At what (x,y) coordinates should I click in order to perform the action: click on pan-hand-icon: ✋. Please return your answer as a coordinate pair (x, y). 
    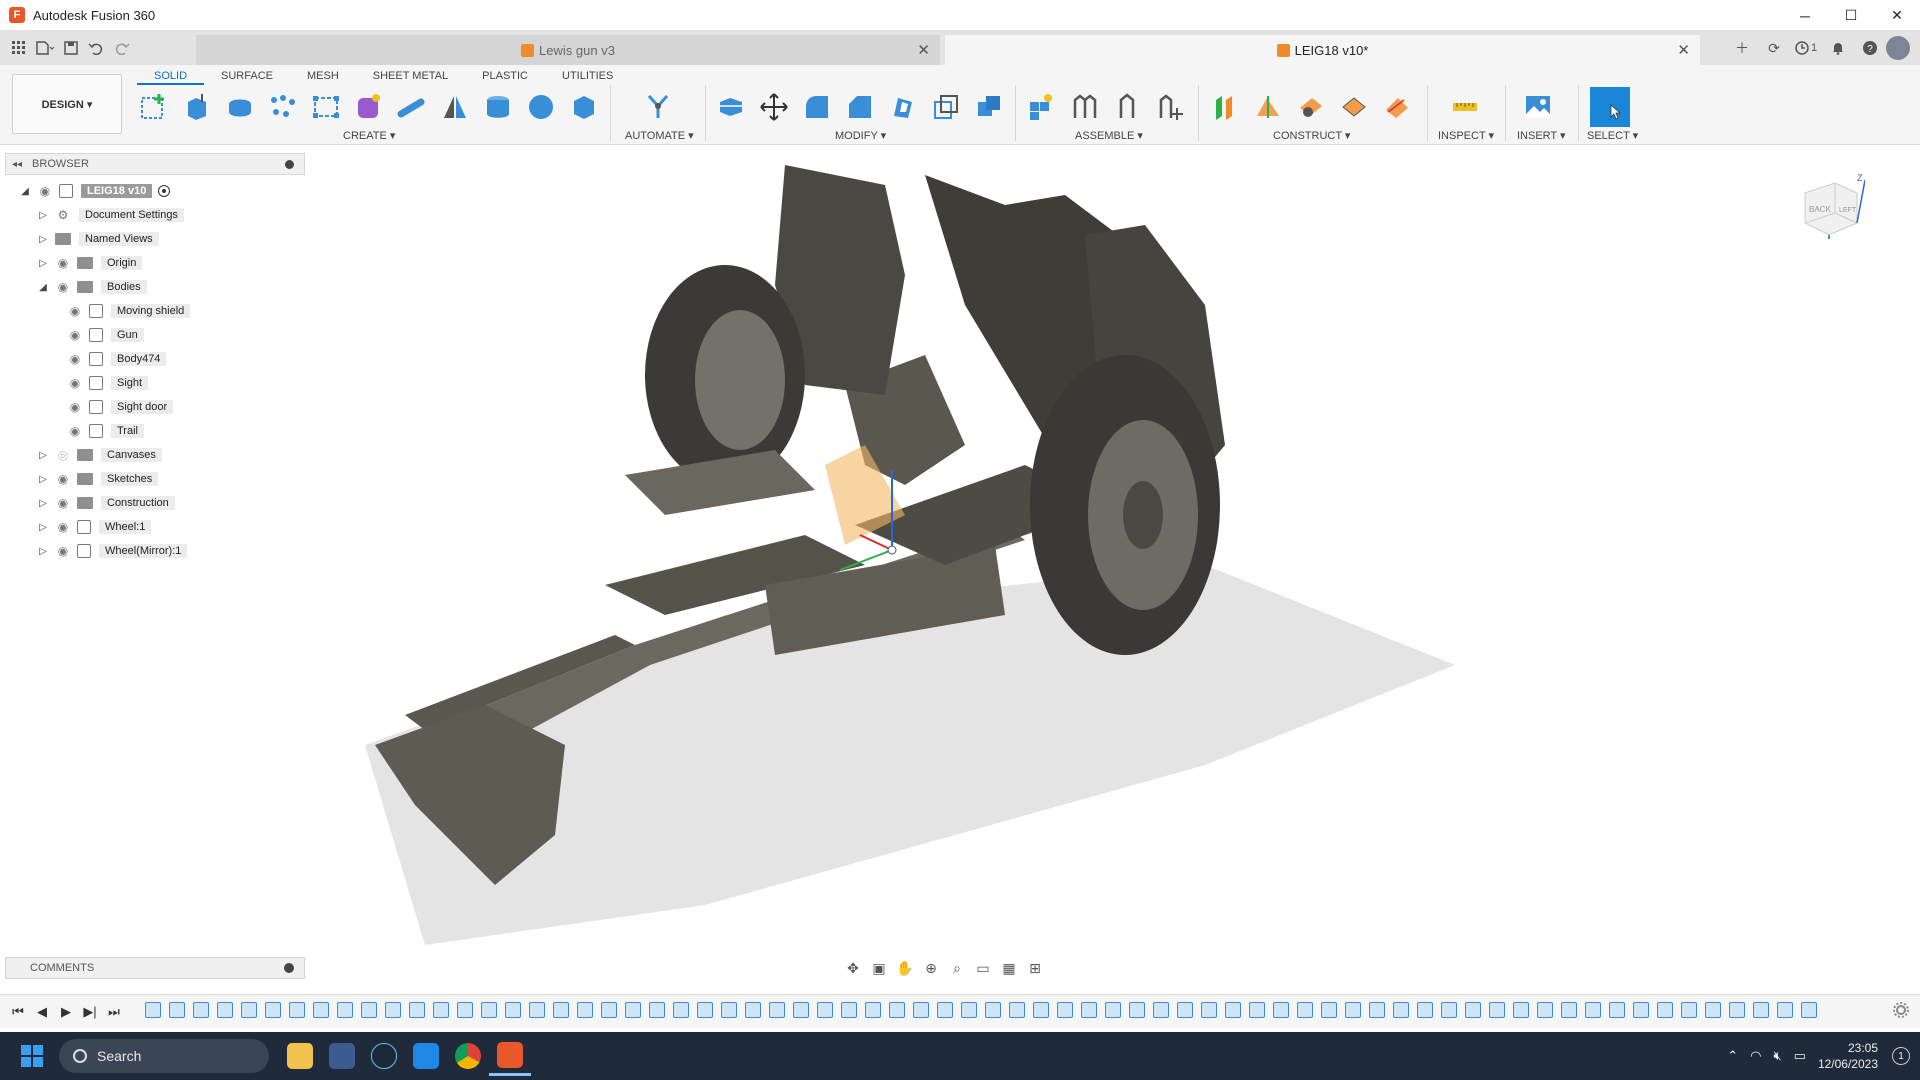
    Looking at the image, I should click on (905, 968).